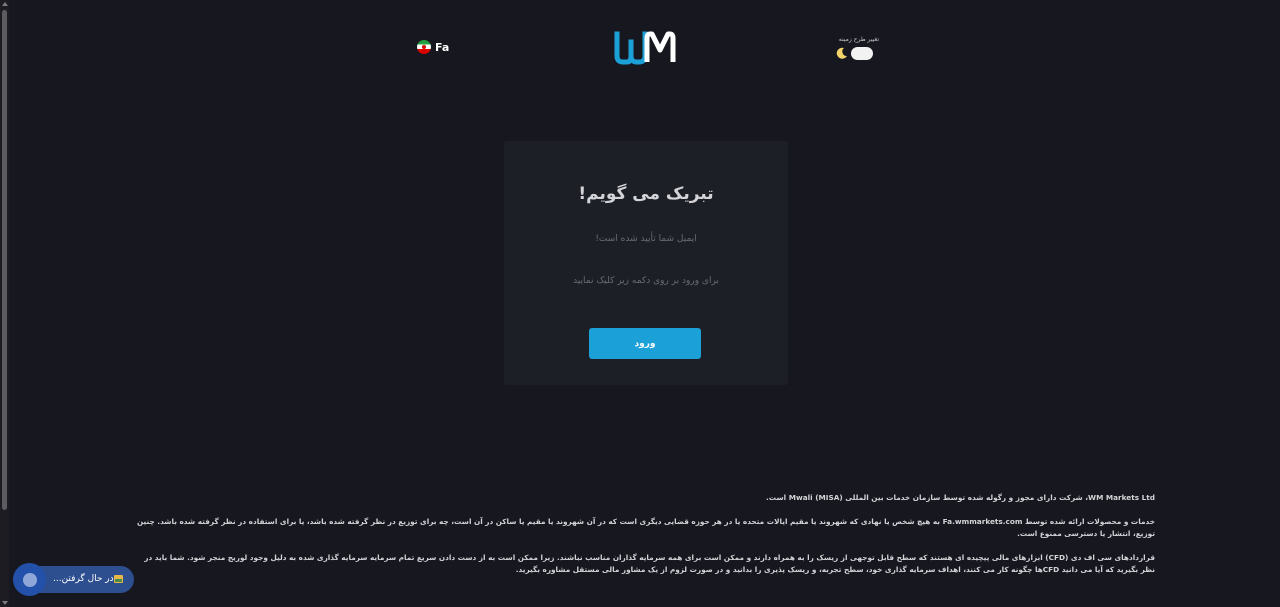 This screenshot has height=607, width=1280. I want to click on image-icon, so click(118, 579).